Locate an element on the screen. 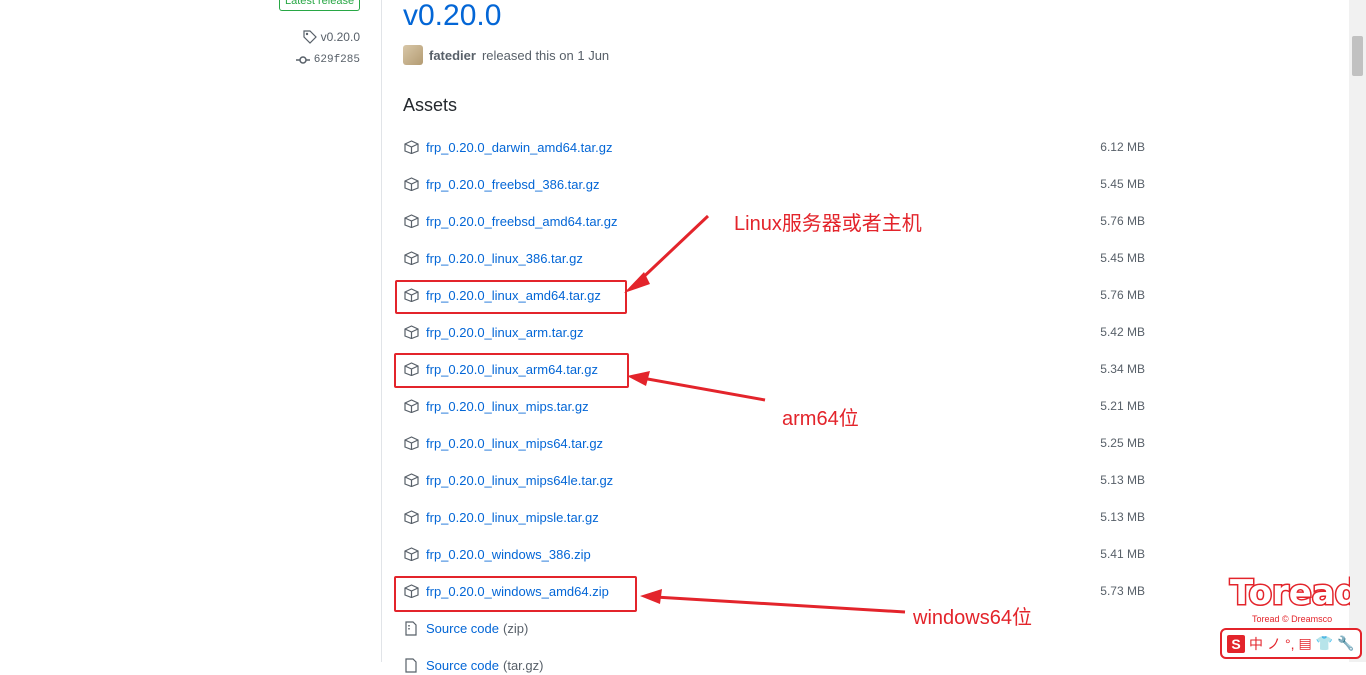  moon-icon: ノ is located at coordinates (1274, 644).